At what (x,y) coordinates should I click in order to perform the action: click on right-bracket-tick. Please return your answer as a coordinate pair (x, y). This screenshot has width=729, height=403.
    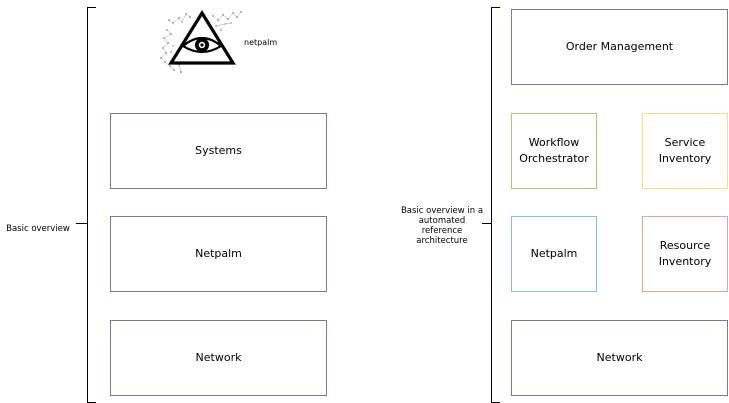
    Looking at the image, I should click on (486, 223).